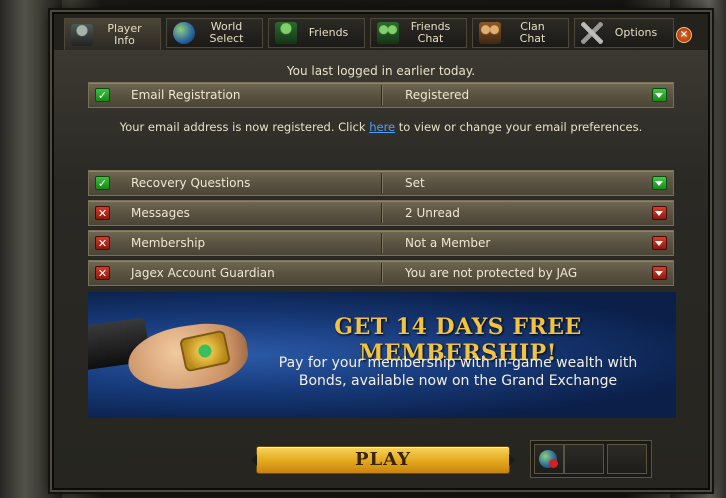  What do you see at coordinates (388, 33) in the screenshot?
I see `friends-chat-icon` at bounding box center [388, 33].